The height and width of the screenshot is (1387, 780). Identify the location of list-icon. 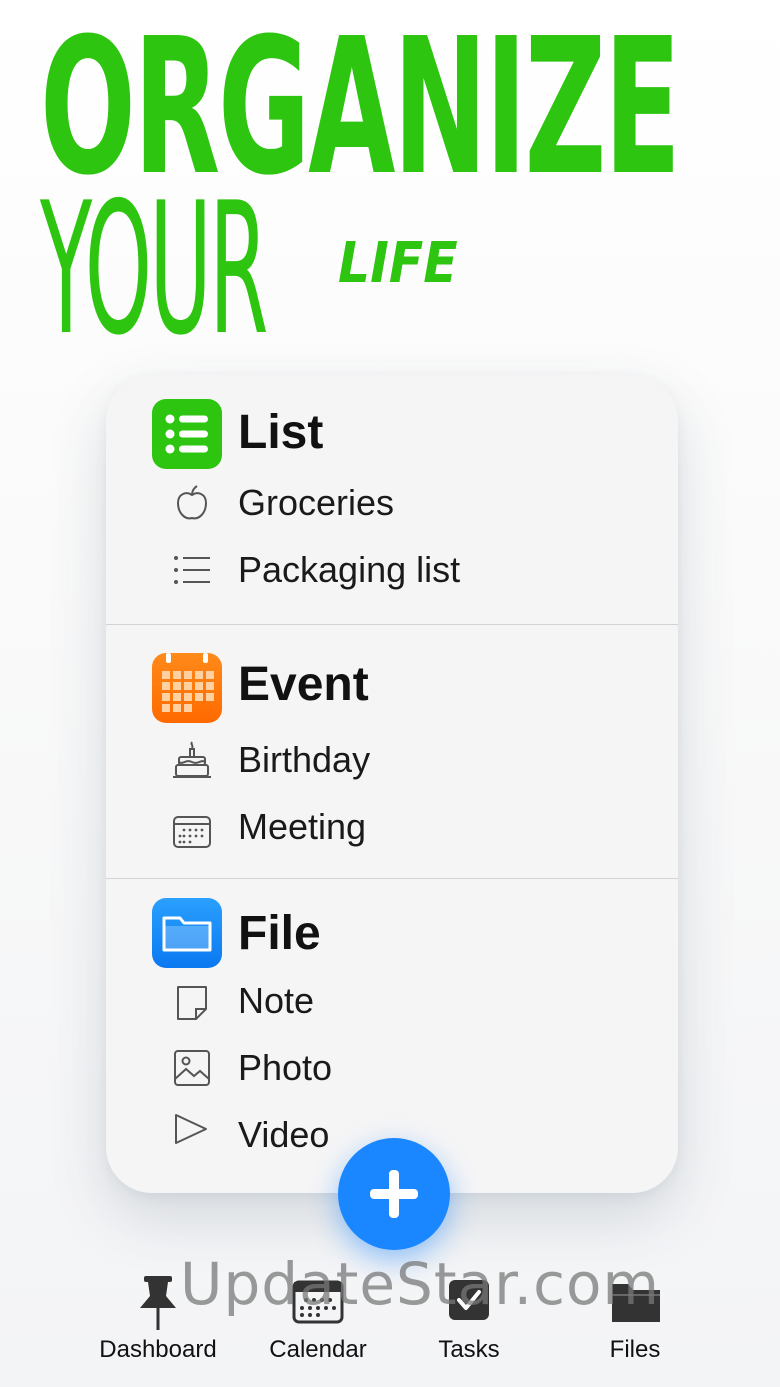
(187, 434).